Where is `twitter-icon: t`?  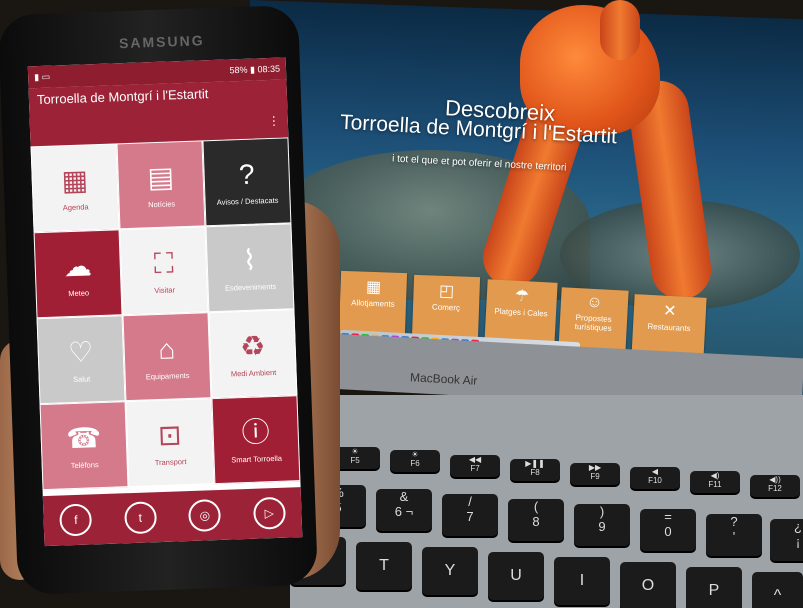
twitter-icon: t is located at coordinates (140, 518).